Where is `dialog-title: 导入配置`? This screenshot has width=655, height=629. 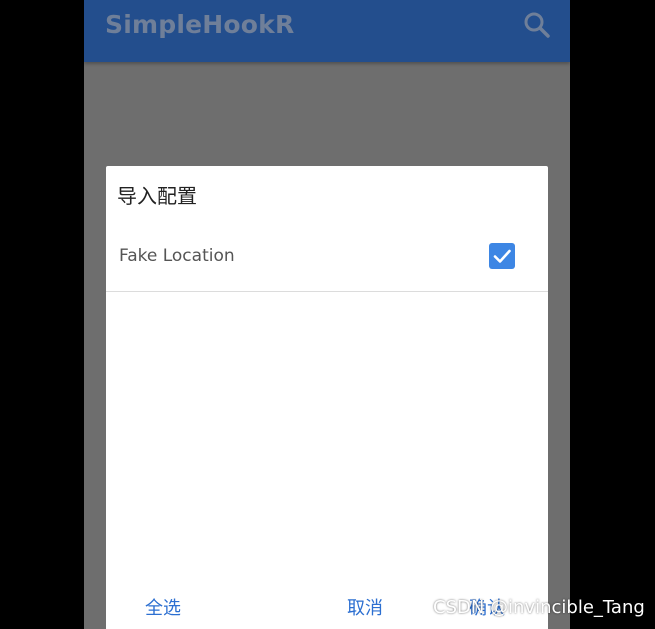 dialog-title: 导入配置 is located at coordinates (157, 196).